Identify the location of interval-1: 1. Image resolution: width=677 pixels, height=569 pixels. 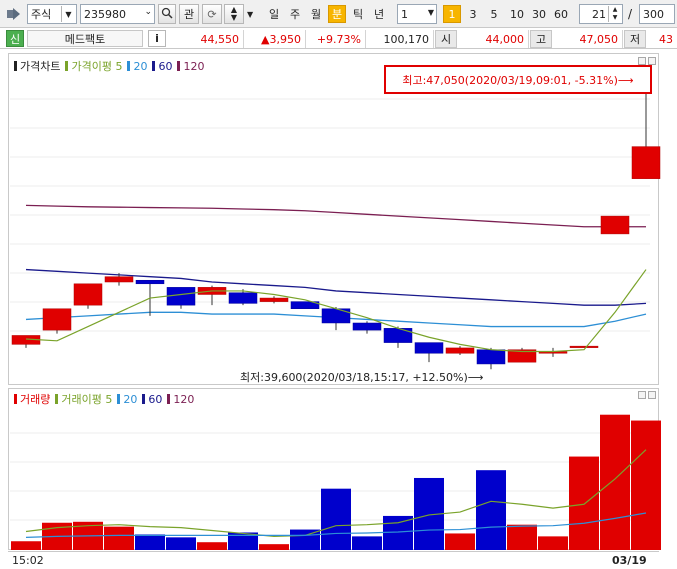
(452, 14).